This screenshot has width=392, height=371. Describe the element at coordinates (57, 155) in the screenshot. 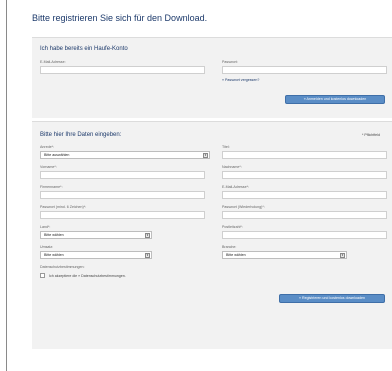

I see `anrede-select-value: Bitte auswählen` at that location.